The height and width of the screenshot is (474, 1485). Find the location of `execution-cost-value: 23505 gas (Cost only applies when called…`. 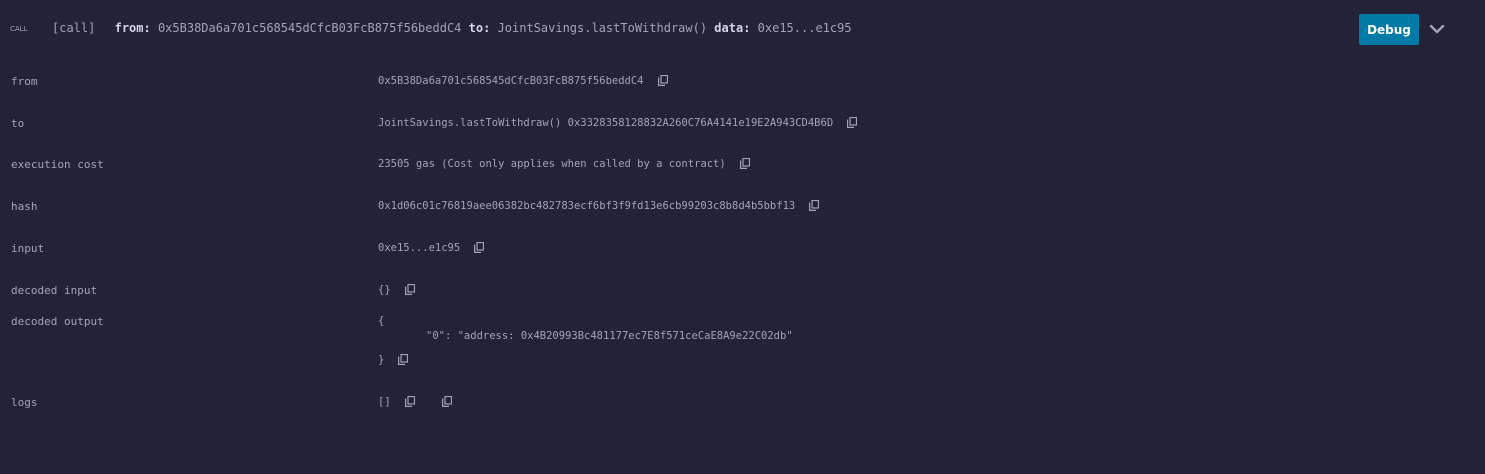

execution-cost-value: 23505 gas (Cost only applies when called… is located at coordinates (552, 164).